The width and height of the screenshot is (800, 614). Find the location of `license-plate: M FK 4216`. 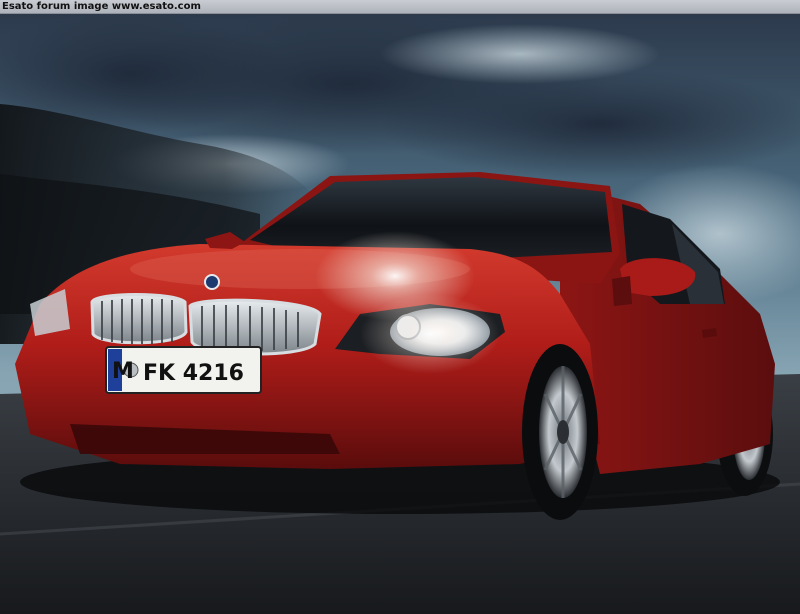

license-plate: M FK 4216 is located at coordinates (183, 370).